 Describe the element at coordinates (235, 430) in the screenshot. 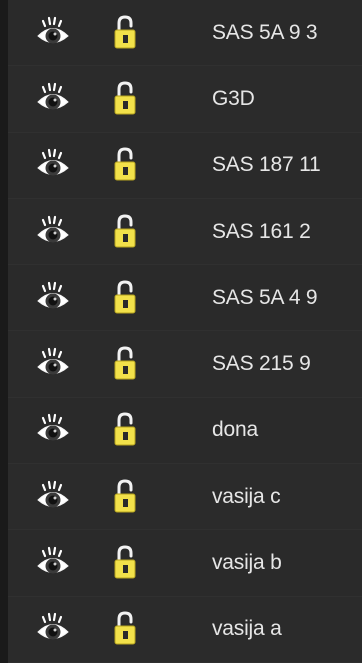

I see `layer-name: dona` at that location.